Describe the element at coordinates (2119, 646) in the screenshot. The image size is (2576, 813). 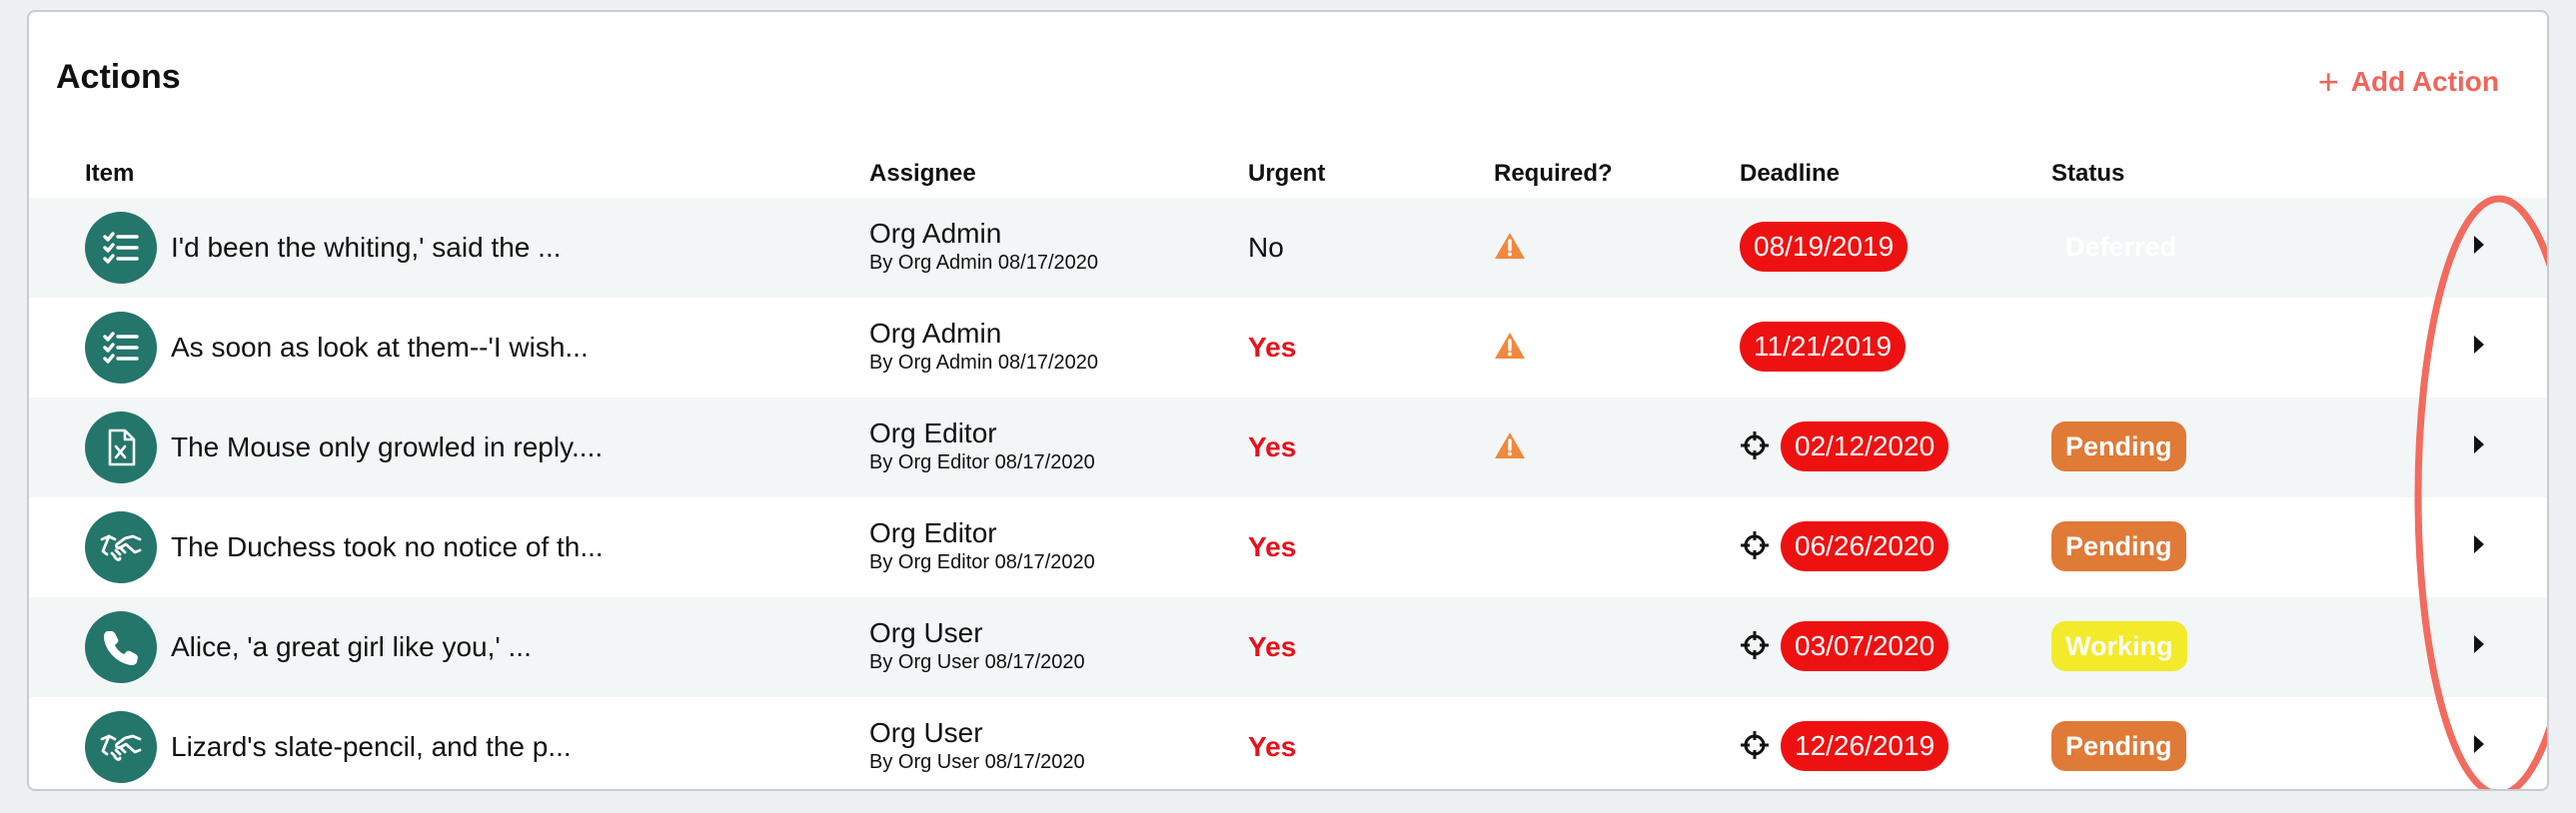
I see `status-badge: Working` at that location.